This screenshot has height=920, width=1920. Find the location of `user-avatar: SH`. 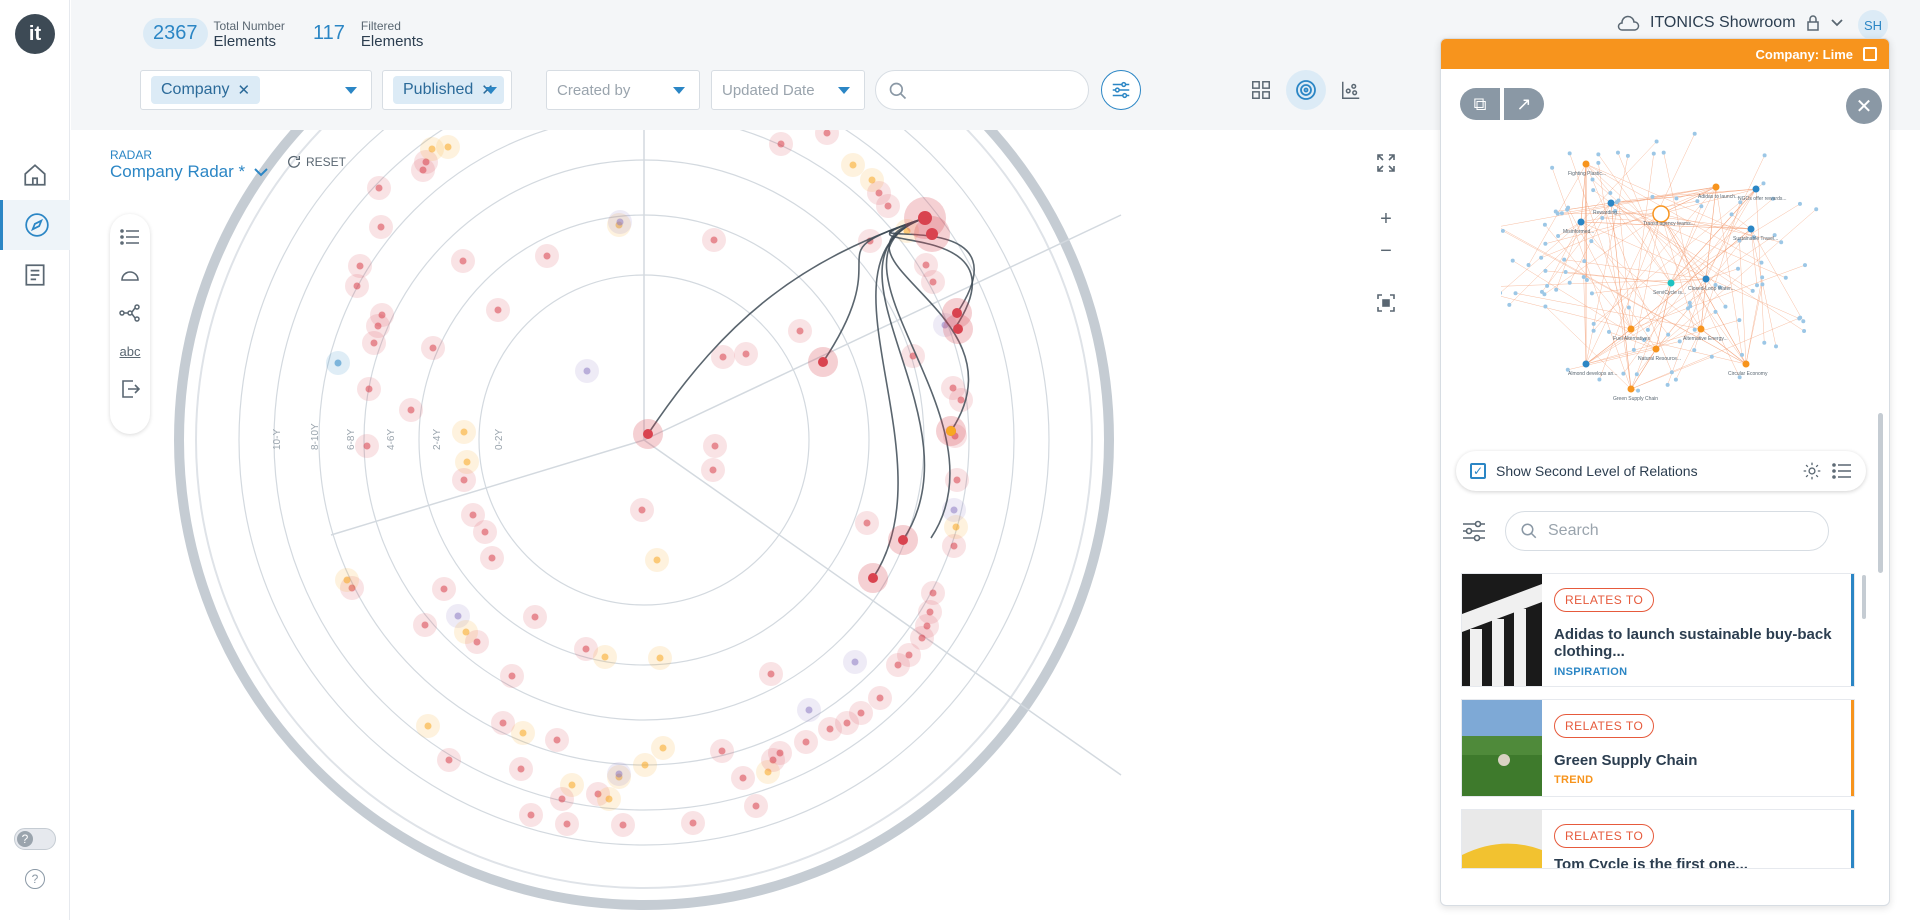

user-avatar: SH is located at coordinates (1873, 25).